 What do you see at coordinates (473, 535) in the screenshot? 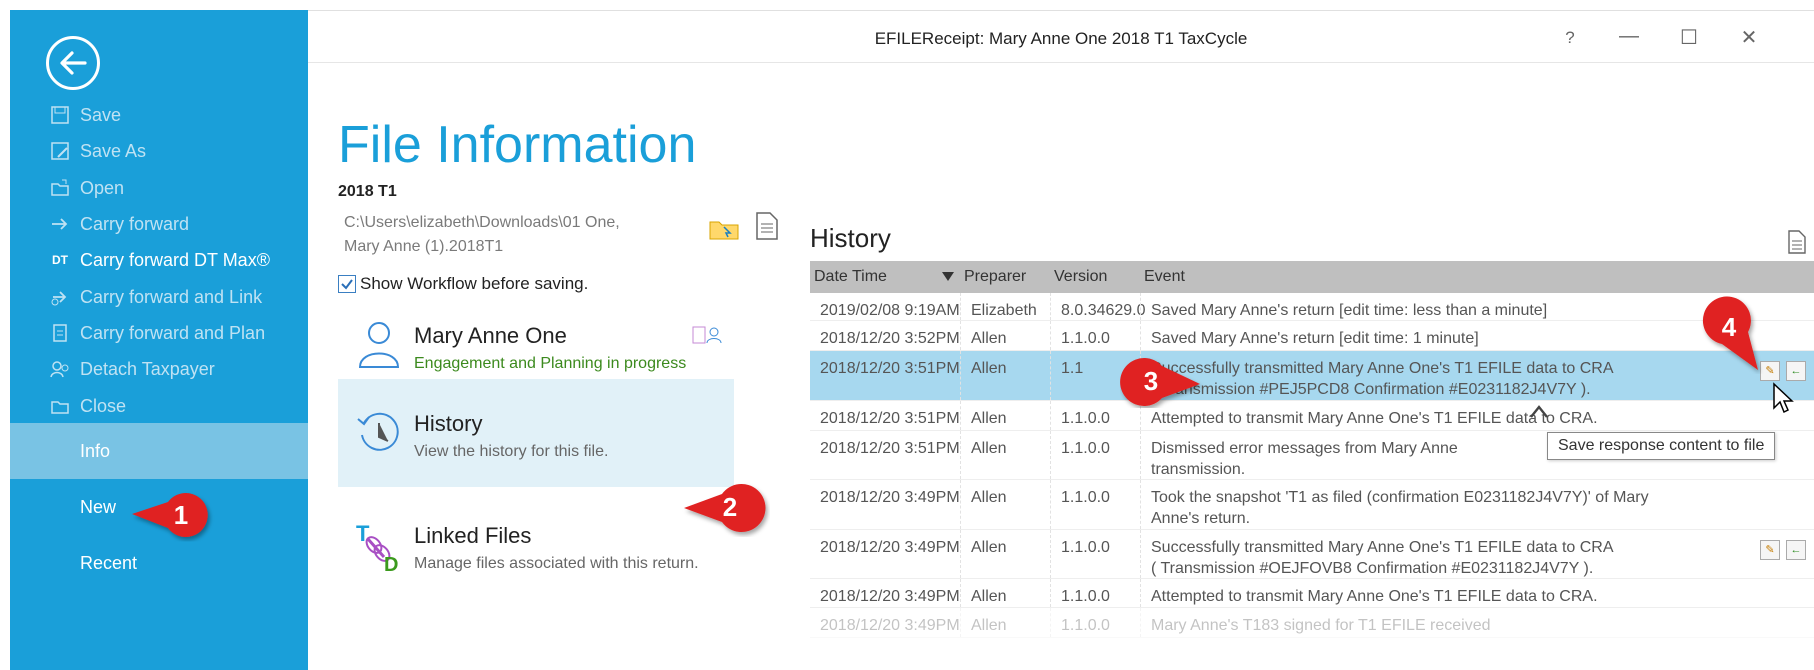
I see `card-title: Linked Files` at bounding box center [473, 535].